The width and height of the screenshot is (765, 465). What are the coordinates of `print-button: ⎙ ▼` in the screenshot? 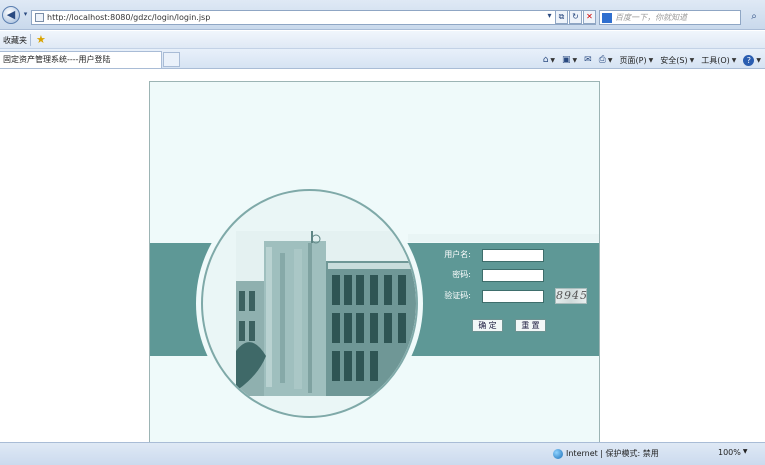 It's located at (606, 60).